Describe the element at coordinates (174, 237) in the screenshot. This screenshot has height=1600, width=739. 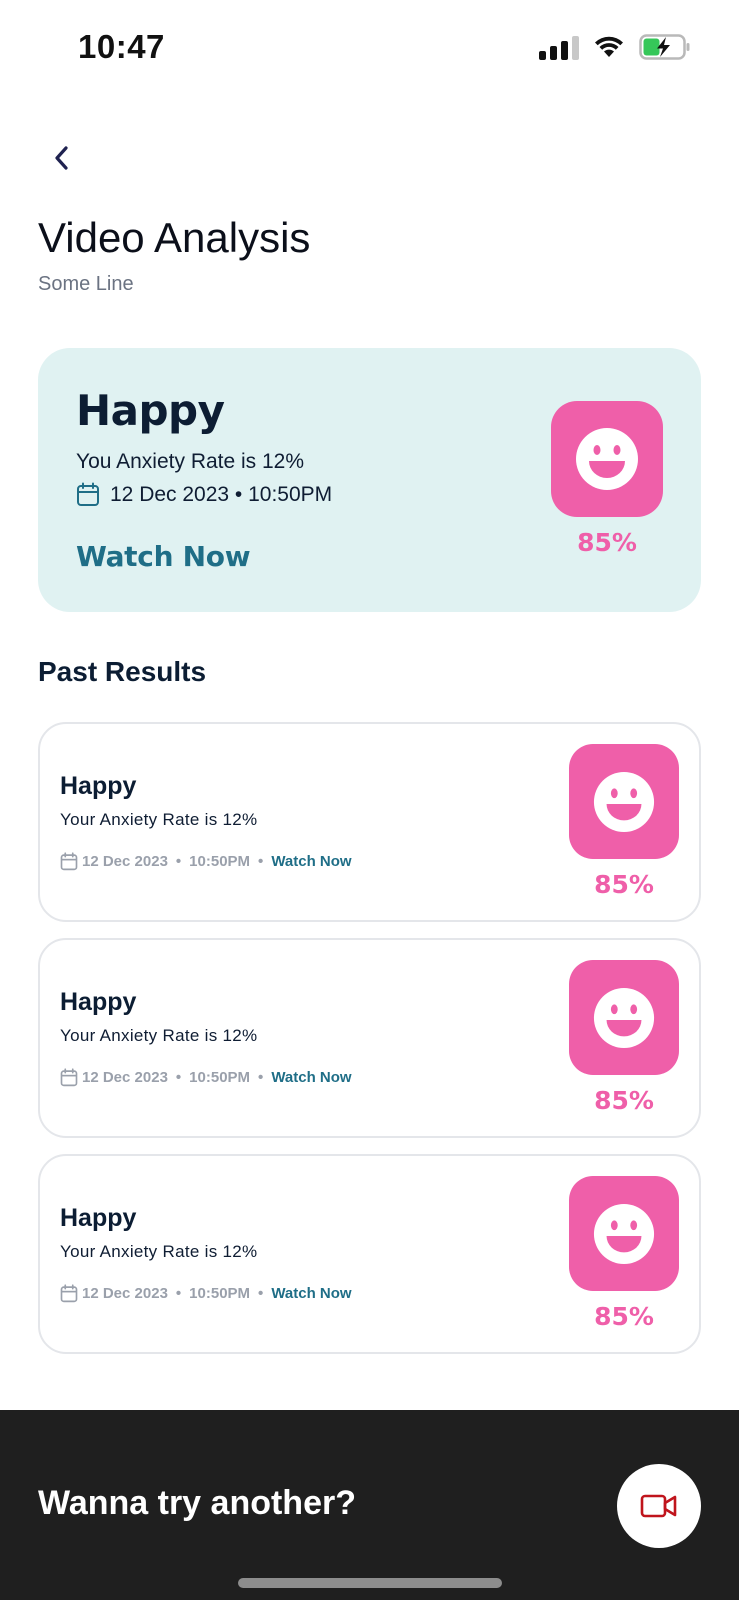
I see `page-title: Video Analysis` at that location.